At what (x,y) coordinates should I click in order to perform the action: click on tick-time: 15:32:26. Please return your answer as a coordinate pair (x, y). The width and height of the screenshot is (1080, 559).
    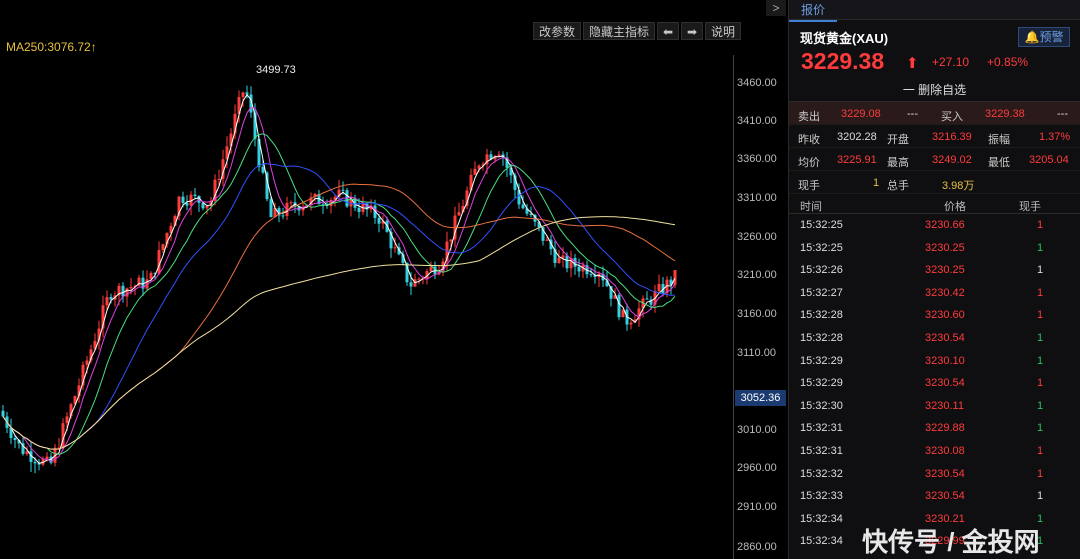
    Looking at the image, I should click on (821, 270).